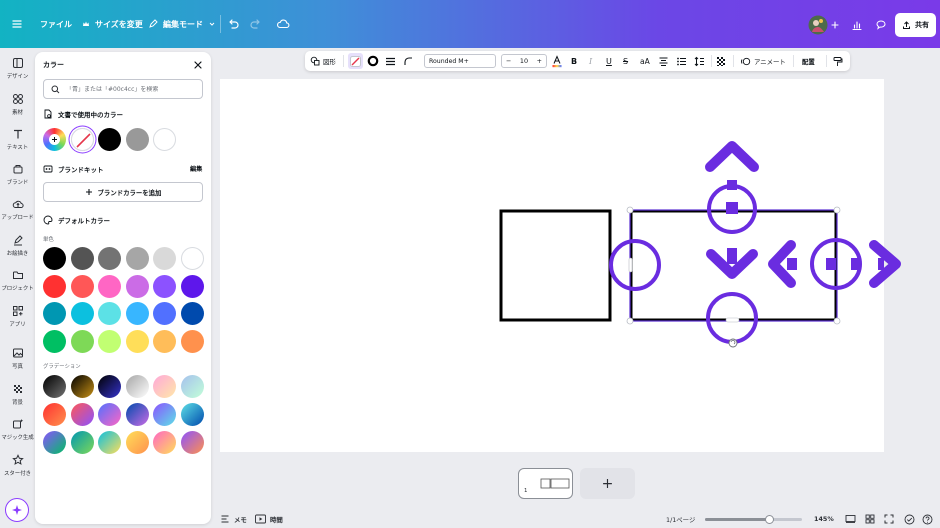 Image resolution: width=940 pixels, height=528 pixels. What do you see at coordinates (17, 68) in the screenshot?
I see `rail-item-design: デザイン` at bounding box center [17, 68].